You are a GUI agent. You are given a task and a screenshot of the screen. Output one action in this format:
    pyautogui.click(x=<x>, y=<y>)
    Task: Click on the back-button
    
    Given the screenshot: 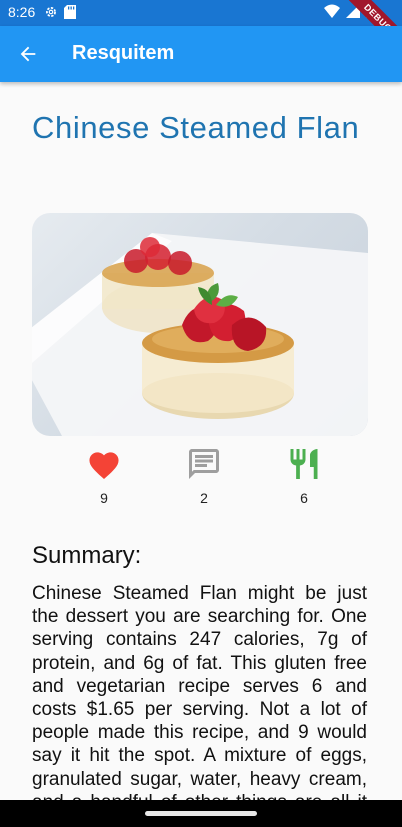 What is the action you would take?
    pyautogui.click(x=28, y=54)
    